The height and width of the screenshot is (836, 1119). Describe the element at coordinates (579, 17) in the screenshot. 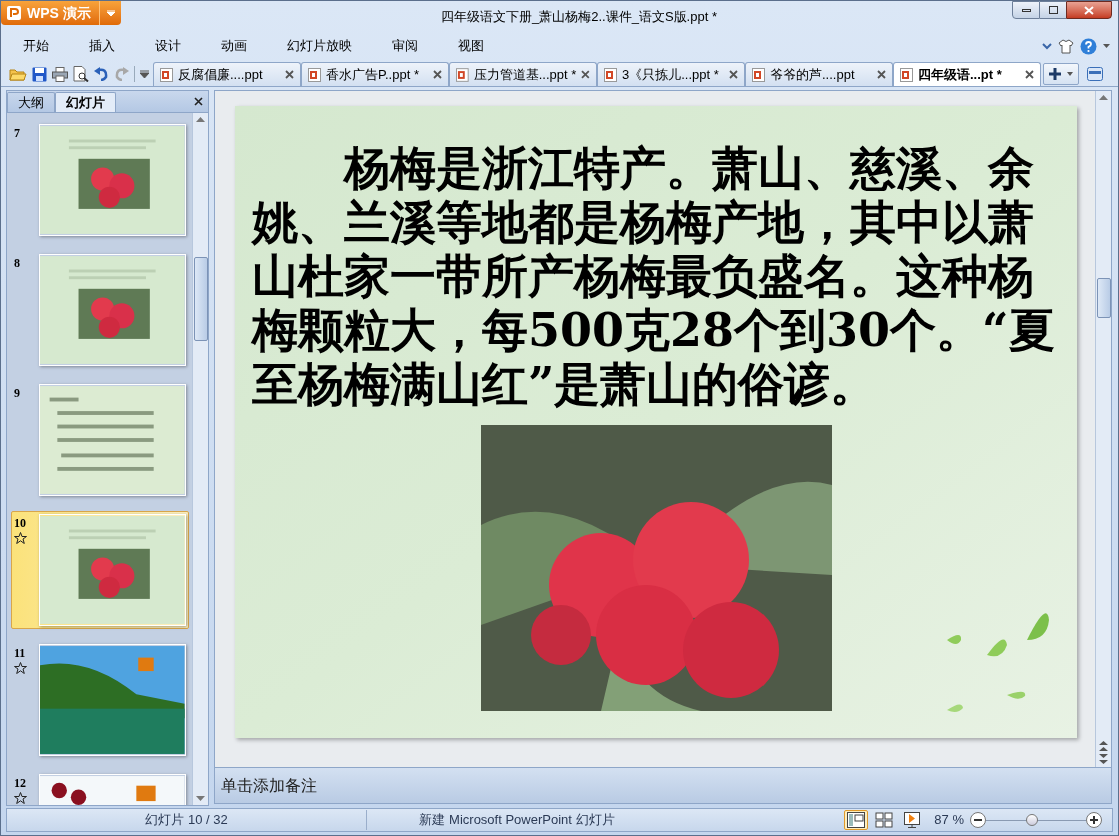

I see `window-title: 四年级语文下册_萧山杨梅2..课件_语文S版.ppt *` at that location.